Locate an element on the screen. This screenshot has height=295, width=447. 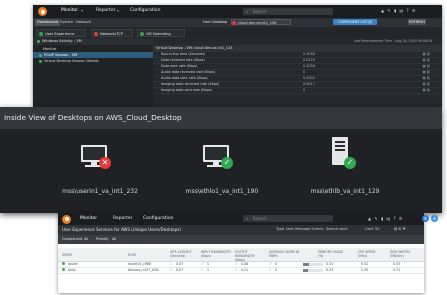
column-header: OUTPUT BANDWIDTH (Kbps) is located at coordinates (250, 256).